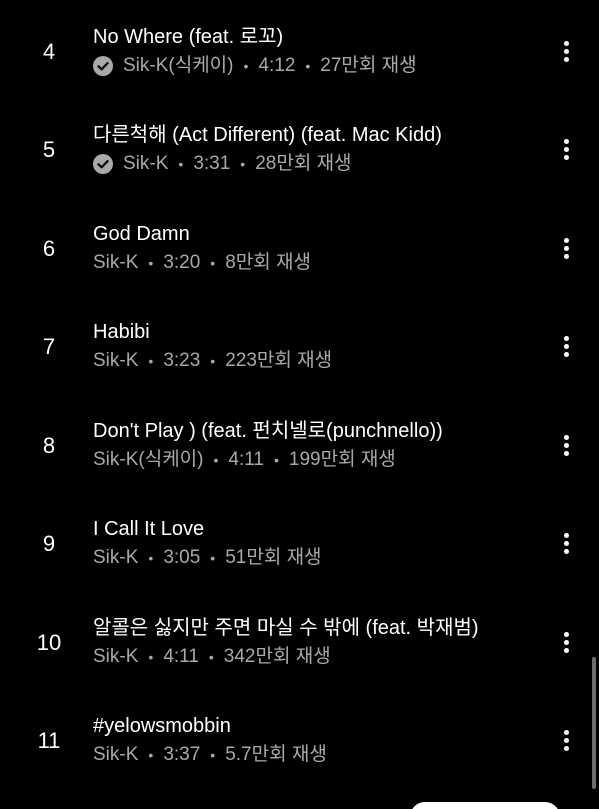 This screenshot has width=599, height=809. Describe the element at coordinates (49, 642) in the screenshot. I see `track-number: 10` at that location.